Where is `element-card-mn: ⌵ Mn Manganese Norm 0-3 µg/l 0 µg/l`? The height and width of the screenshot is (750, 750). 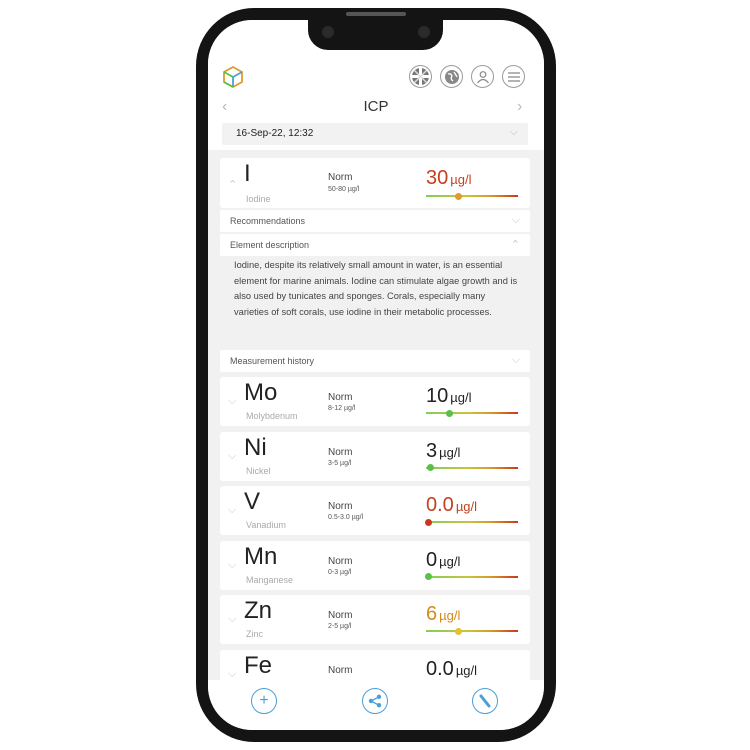 element-card-mn: ⌵ Mn Manganese Norm 0-3 µg/l 0 µg/l is located at coordinates (375, 565).